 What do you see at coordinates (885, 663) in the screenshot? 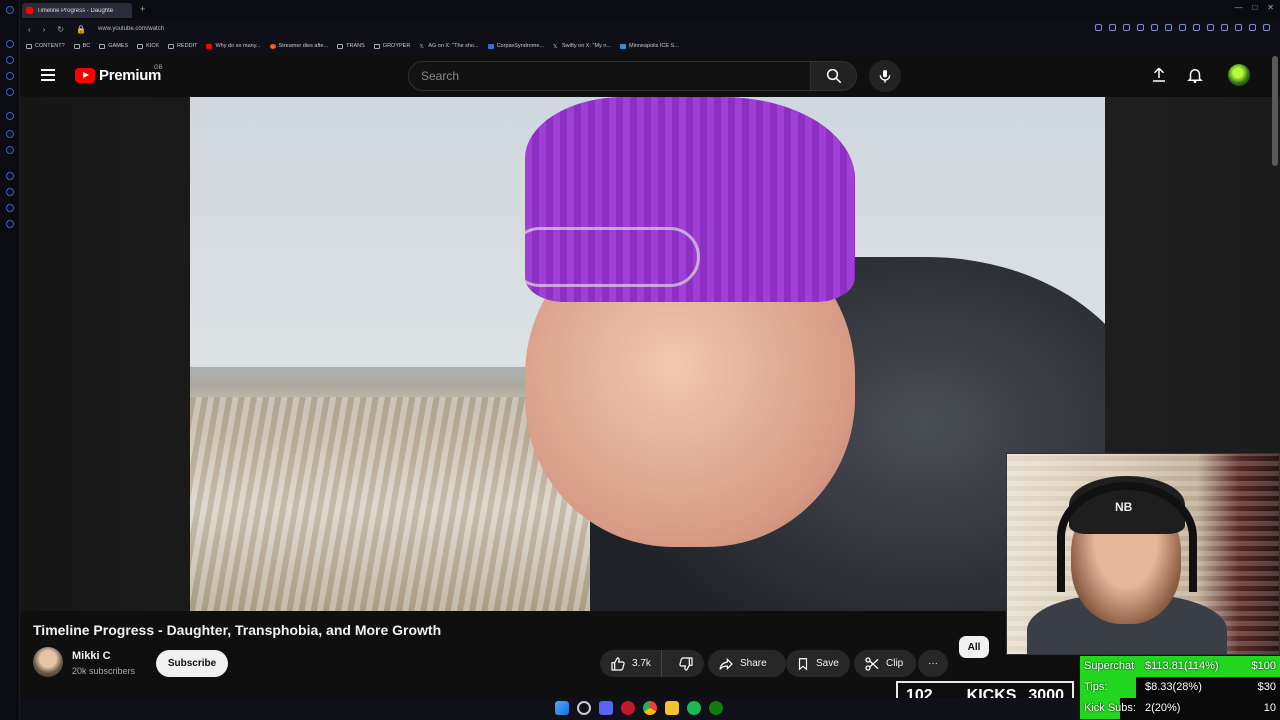
I see `clip-button: Clip` at bounding box center [885, 663].